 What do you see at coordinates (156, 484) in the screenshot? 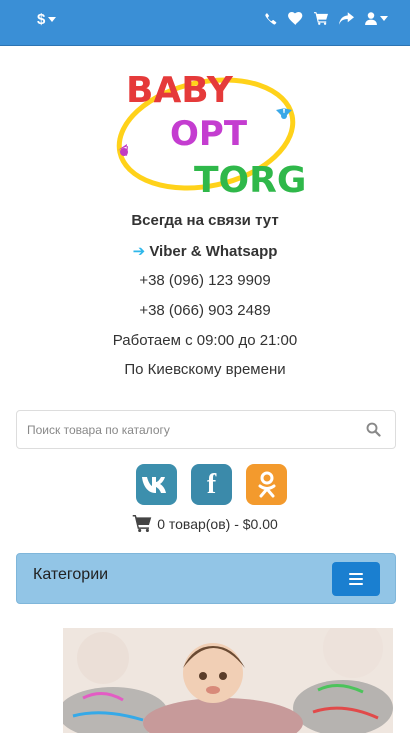
I see `vk-icon` at bounding box center [156, 484].